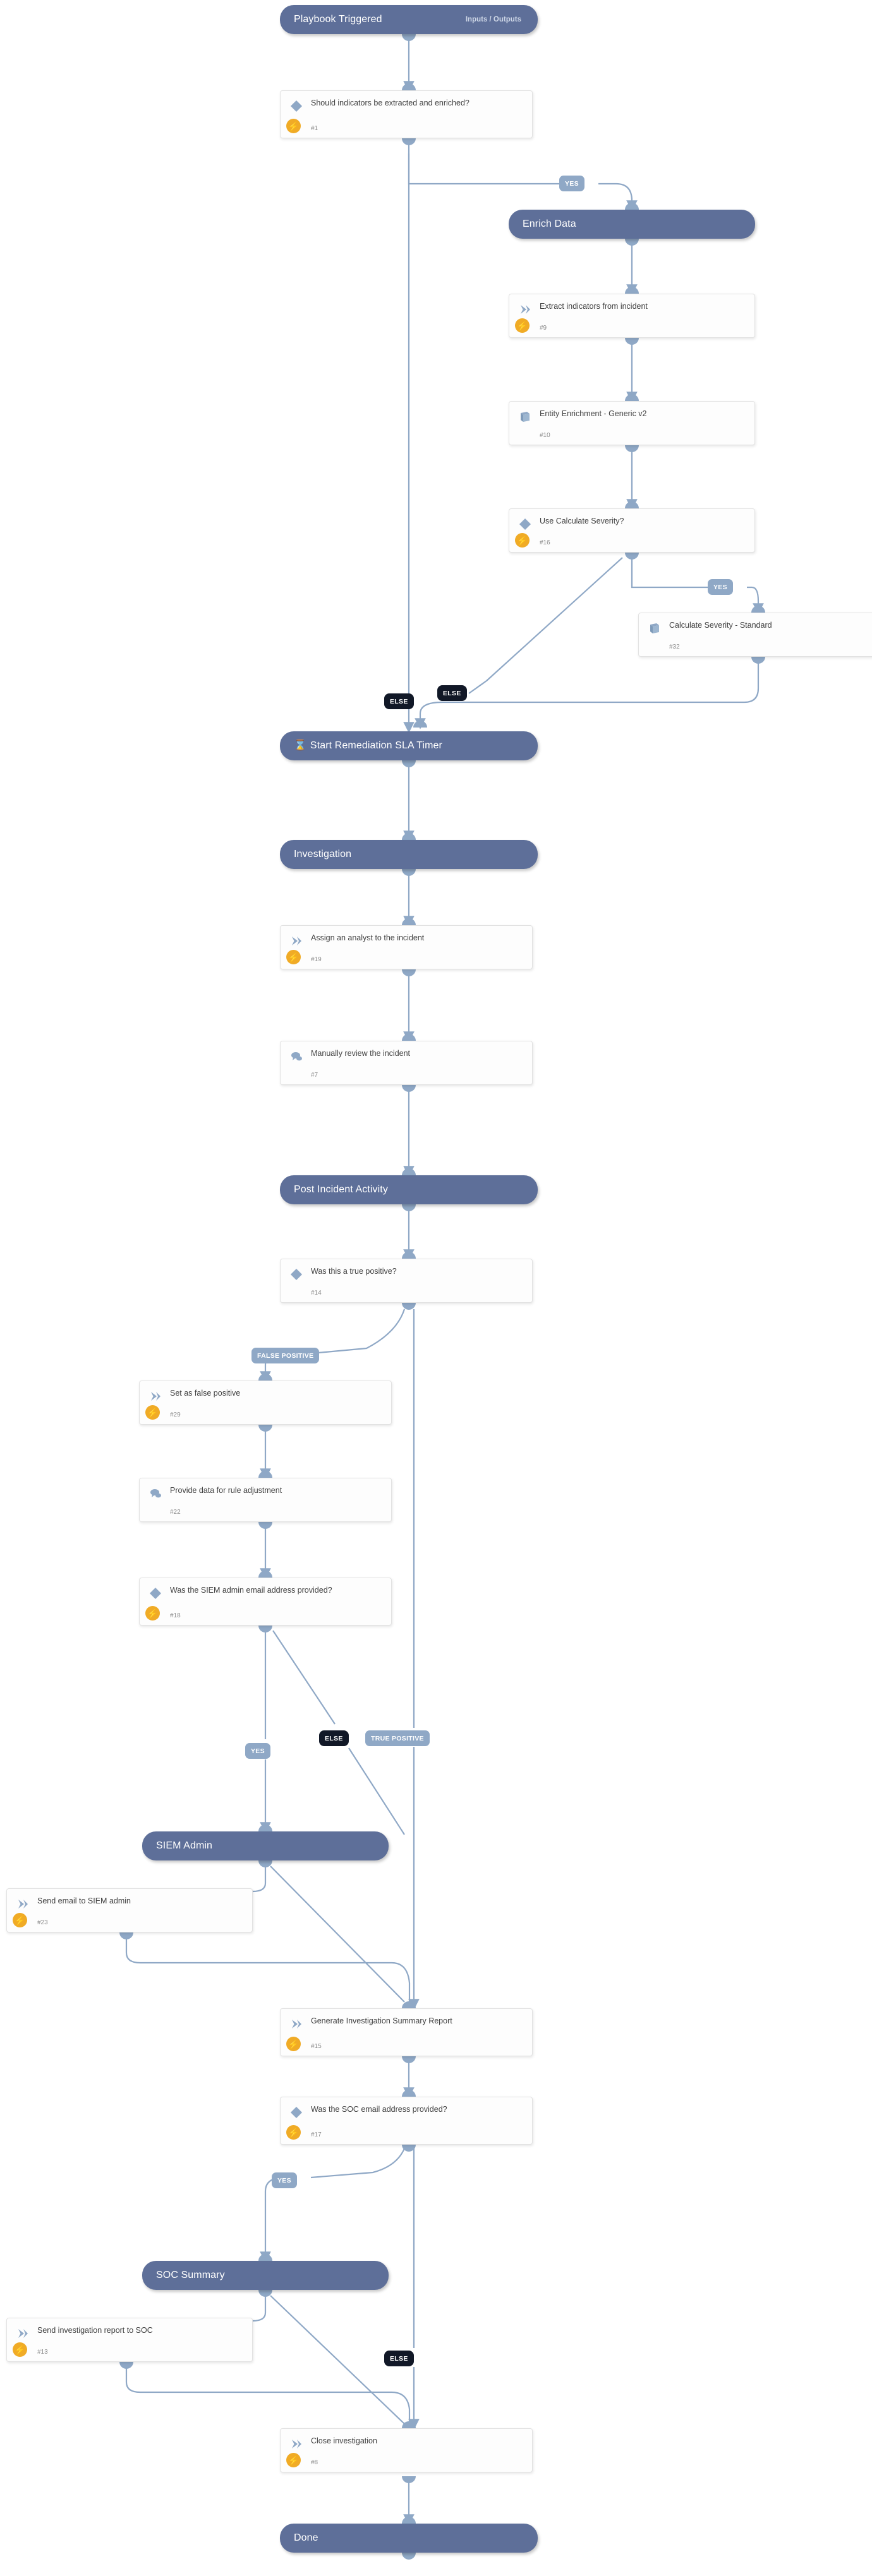 The width and height of the screenshot is (872, 2576). Describe the element at coordinates (674, 647) in the screenshot. I see `task-number: #32` at that location.